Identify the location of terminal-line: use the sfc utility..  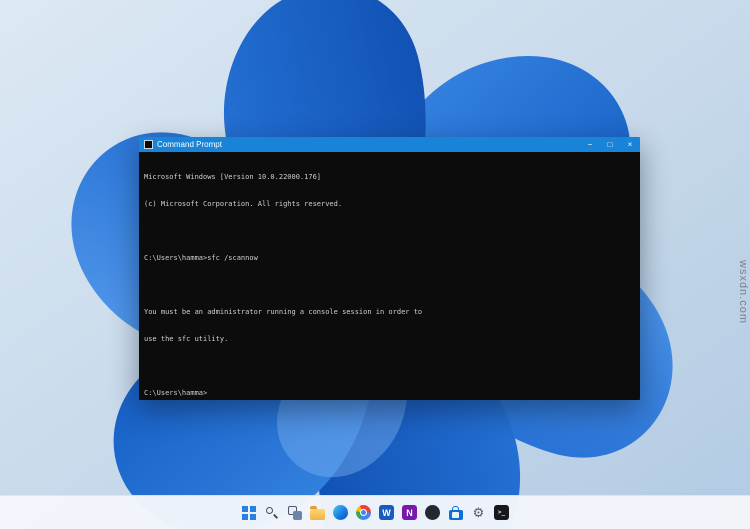
(186, 339).